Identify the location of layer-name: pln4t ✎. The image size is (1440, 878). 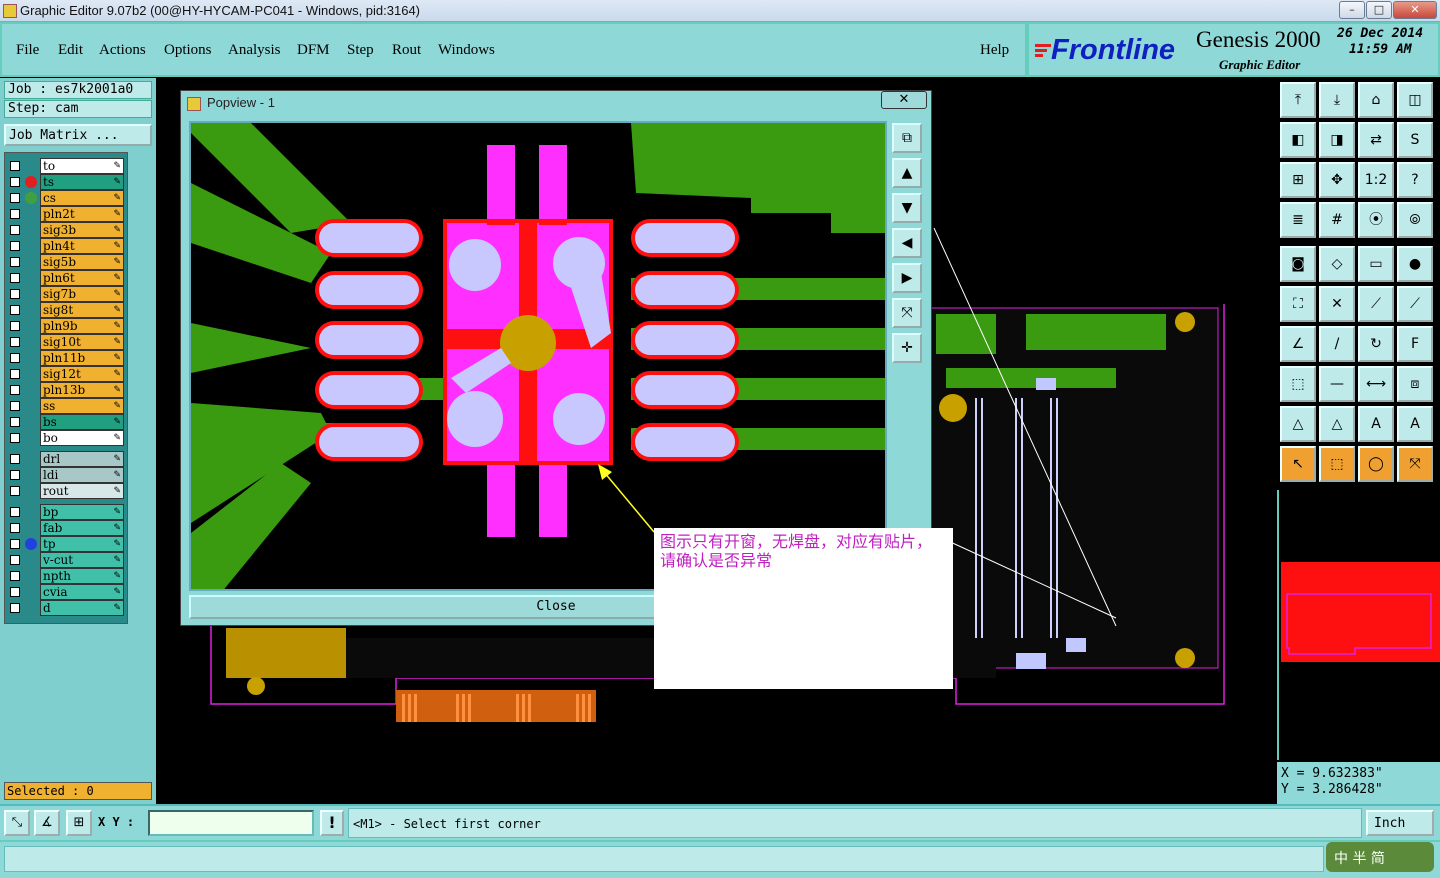
(82, 246).